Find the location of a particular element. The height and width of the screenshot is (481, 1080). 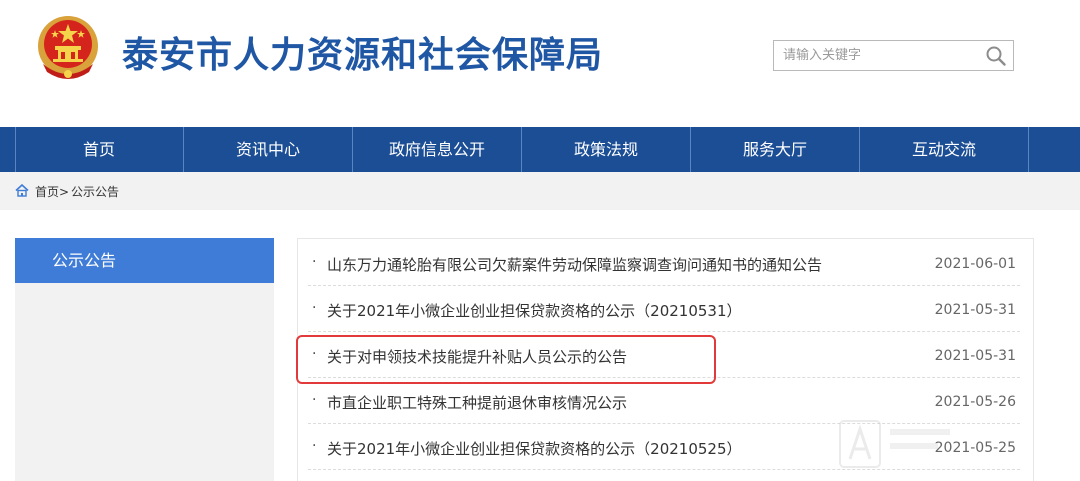

nav-item-service-hall: 服务大厅 is located at coordinates (775, 149).